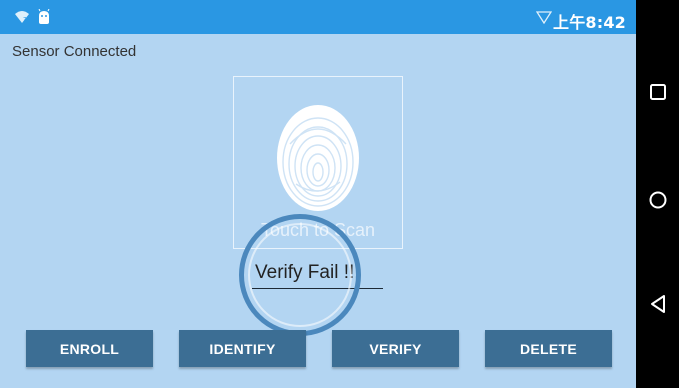 The image size is (679, 388). Describe the element at coordinates (318, 230) in the screenshot. I see `scan-label: Touch to Scan` at that location.